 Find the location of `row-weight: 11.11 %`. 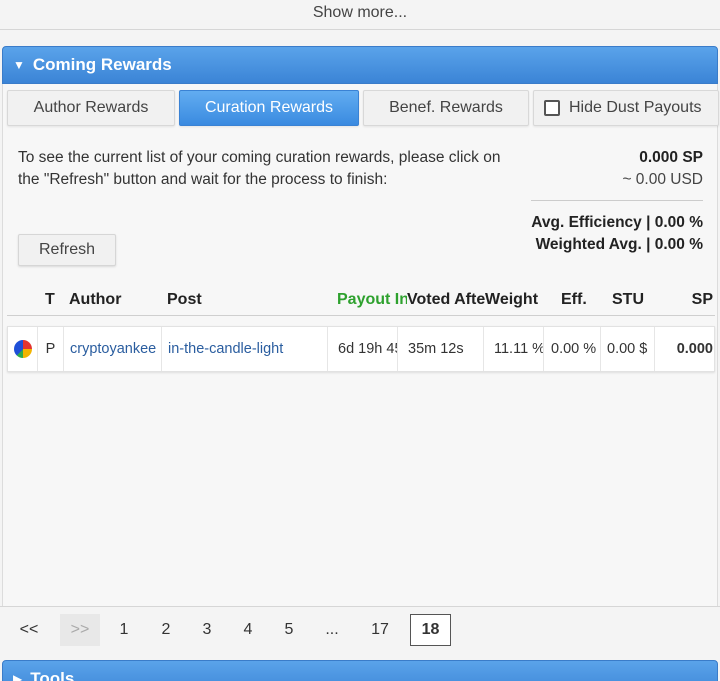

row-weight: 11.11 % is located at coordinates (514, 349).